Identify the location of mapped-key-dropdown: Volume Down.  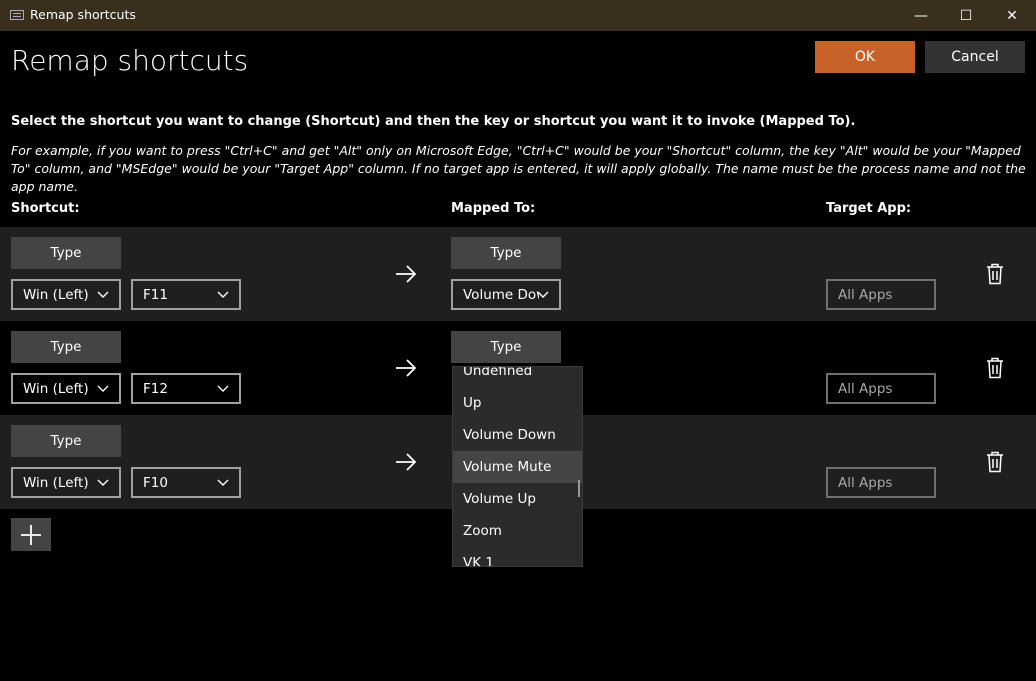
(506, 294).